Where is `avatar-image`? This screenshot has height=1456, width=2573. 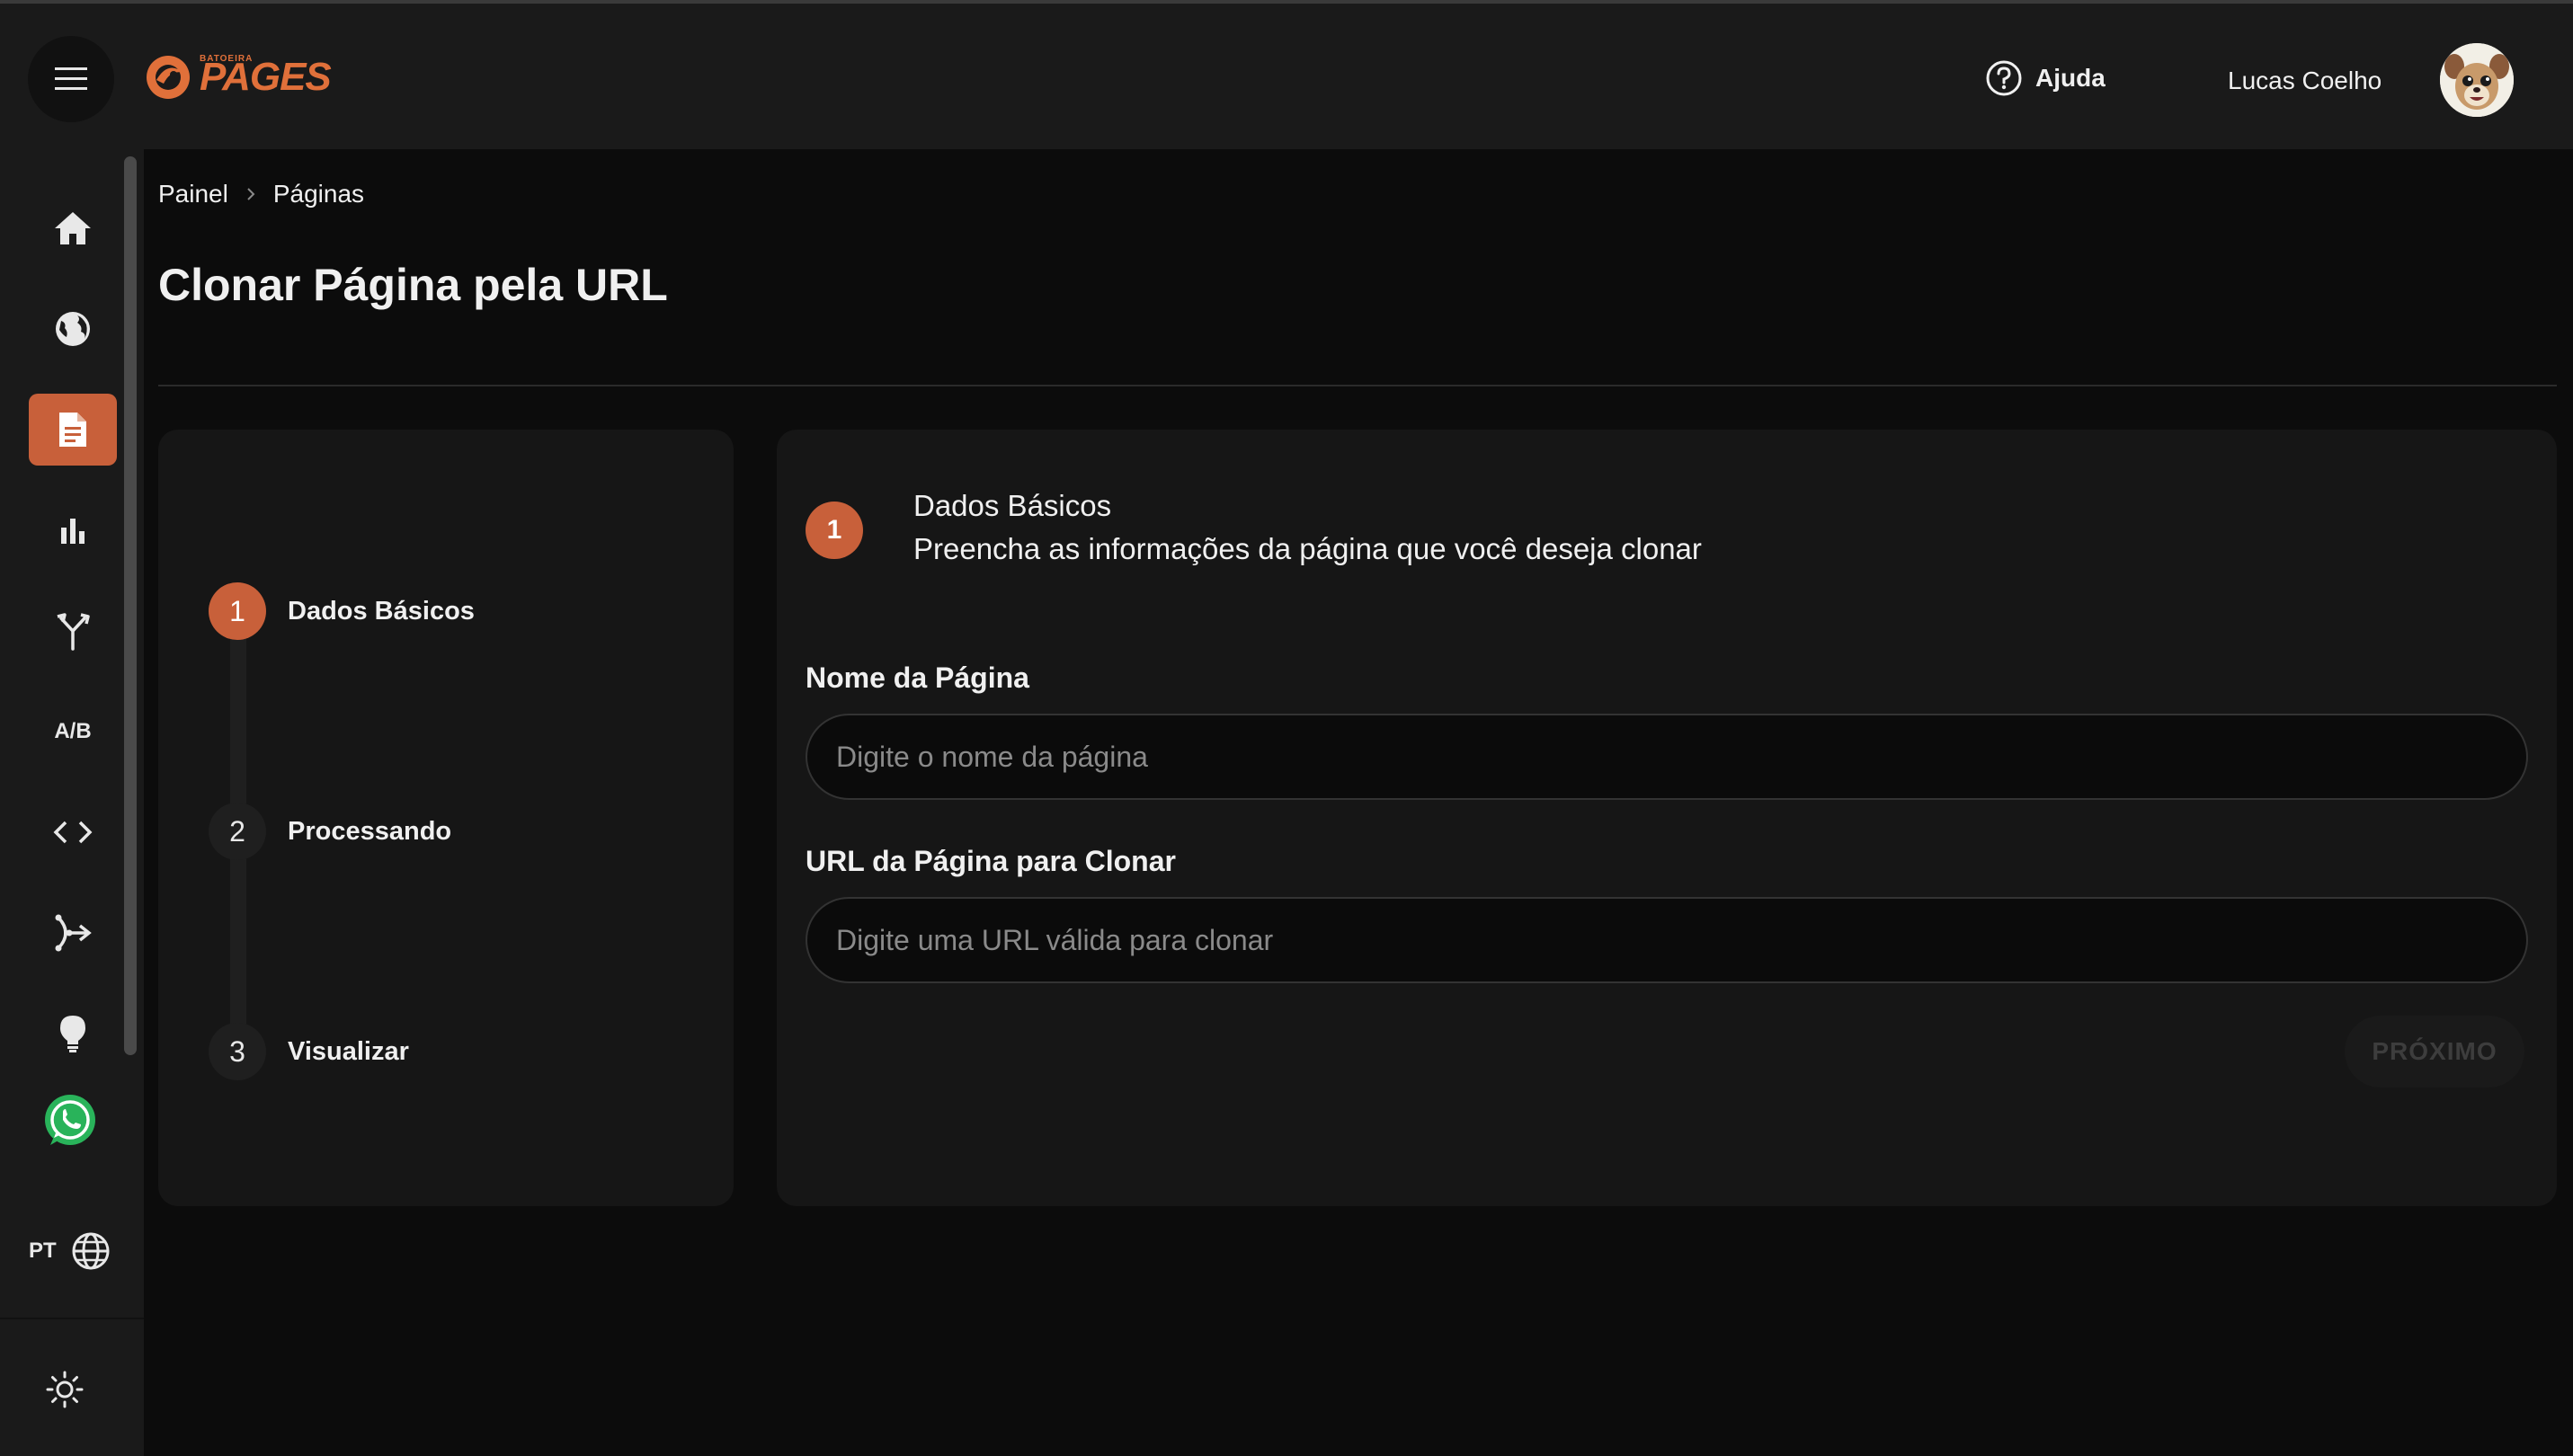 avatar-image is located at coordinates (2477, 80).